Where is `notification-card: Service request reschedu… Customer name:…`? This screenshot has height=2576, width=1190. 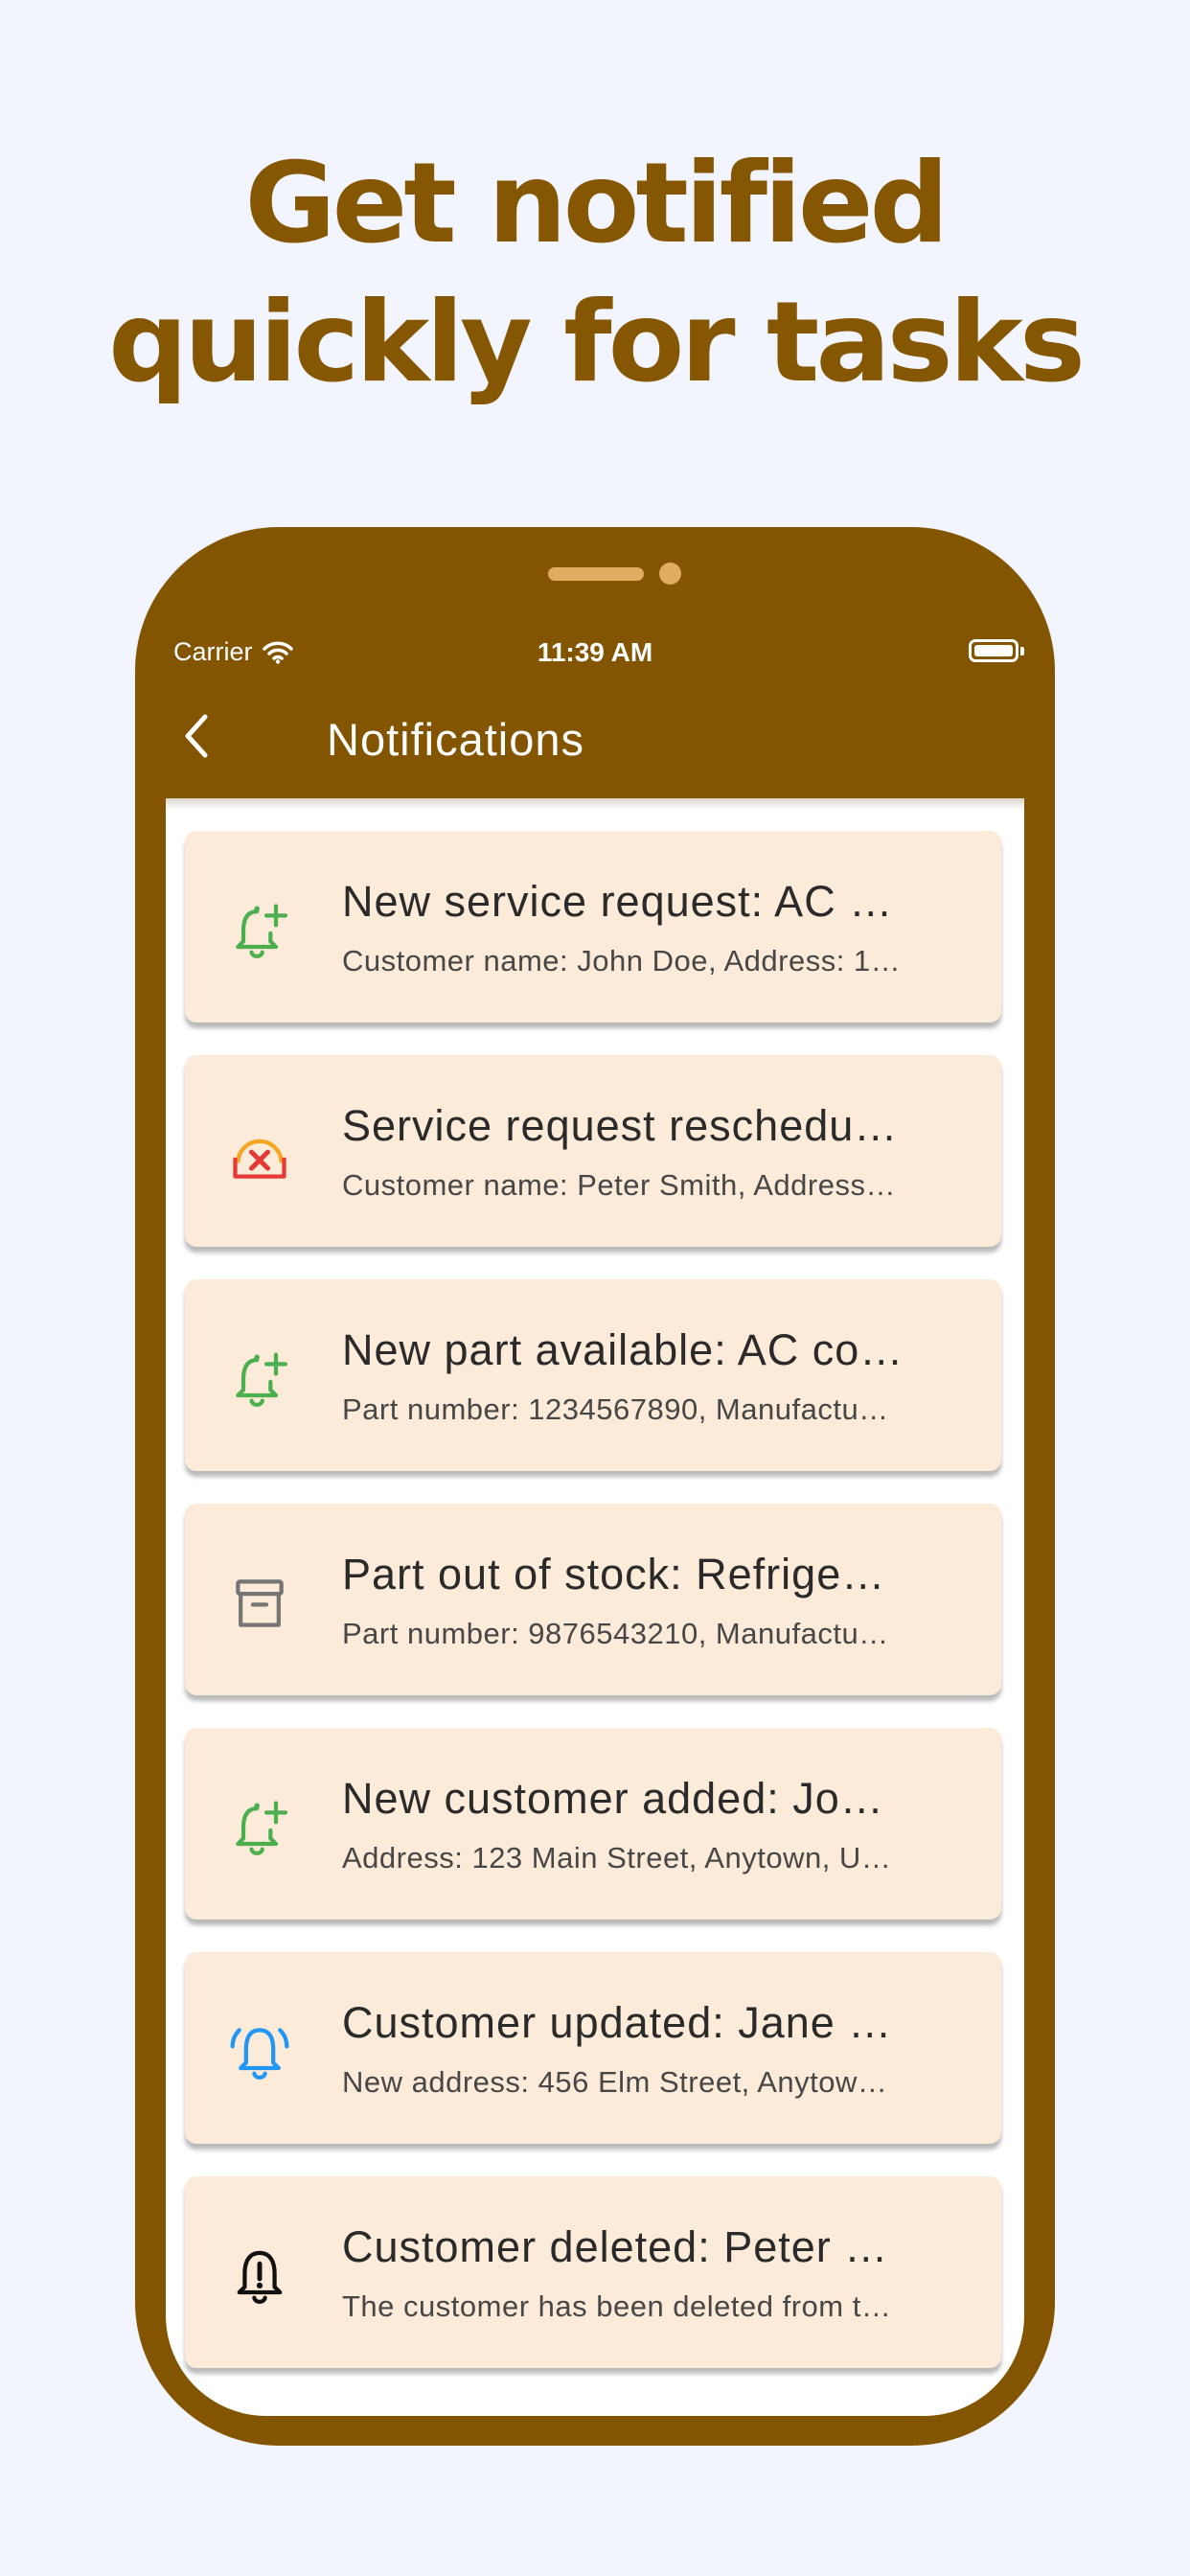 notification-card: Service request reschedu… Customer name:… is located at coordinates (593, 1151).